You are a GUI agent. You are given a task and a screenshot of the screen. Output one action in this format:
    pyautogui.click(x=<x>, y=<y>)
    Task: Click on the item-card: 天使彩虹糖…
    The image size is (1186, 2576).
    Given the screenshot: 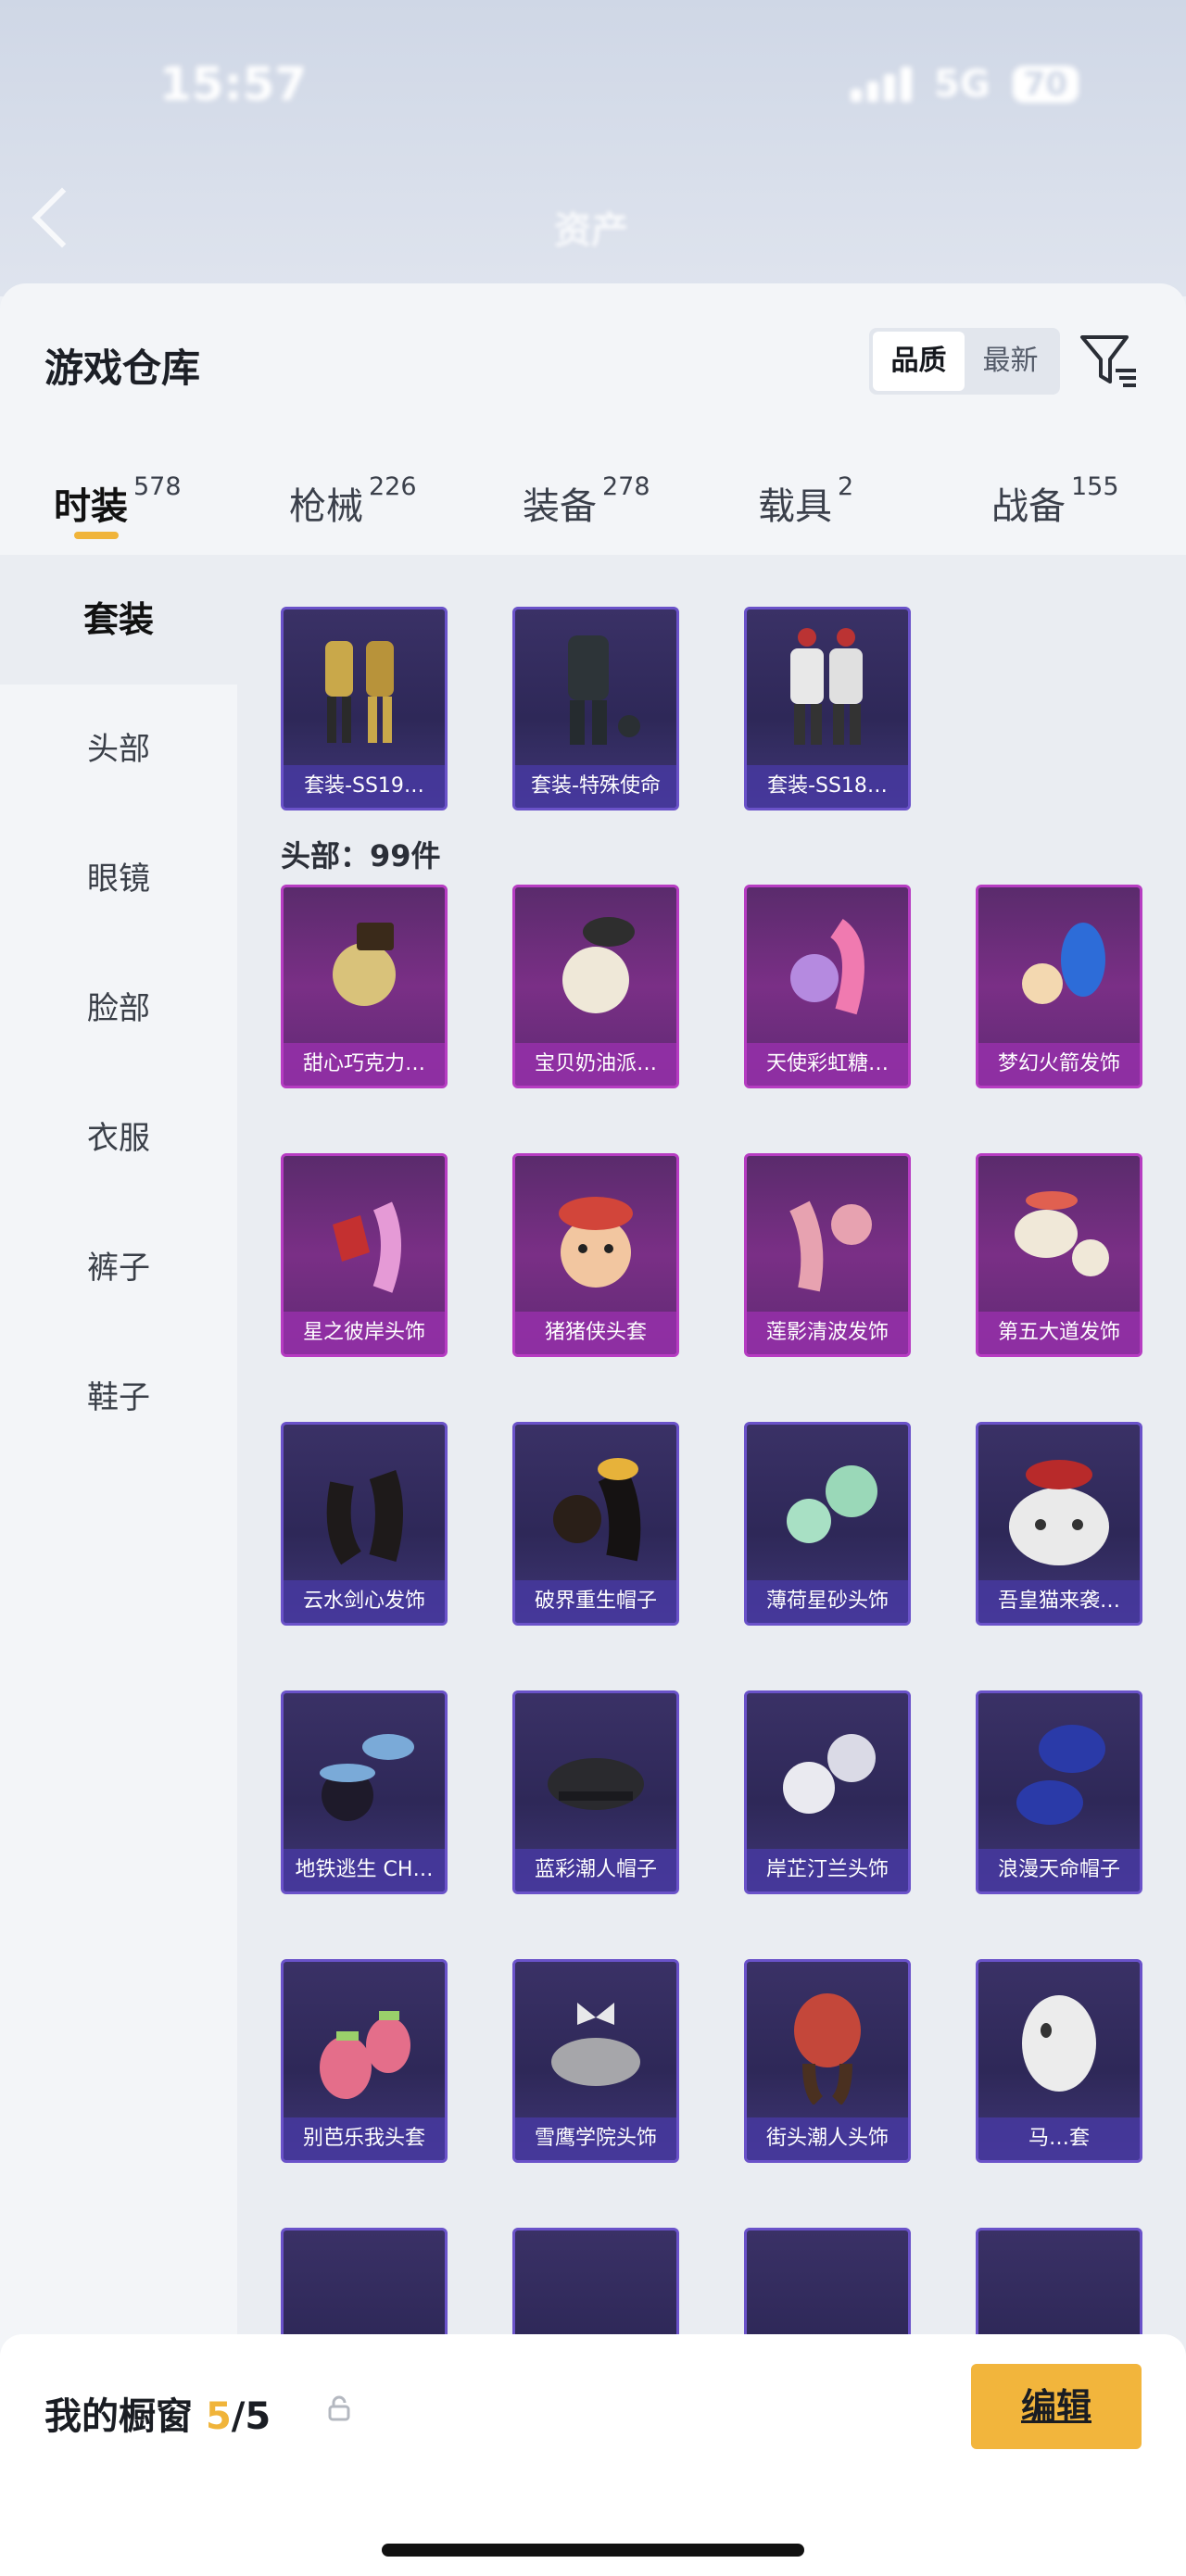 What is the action you would take?
    pyautogui.click(x=827, y=986)
    